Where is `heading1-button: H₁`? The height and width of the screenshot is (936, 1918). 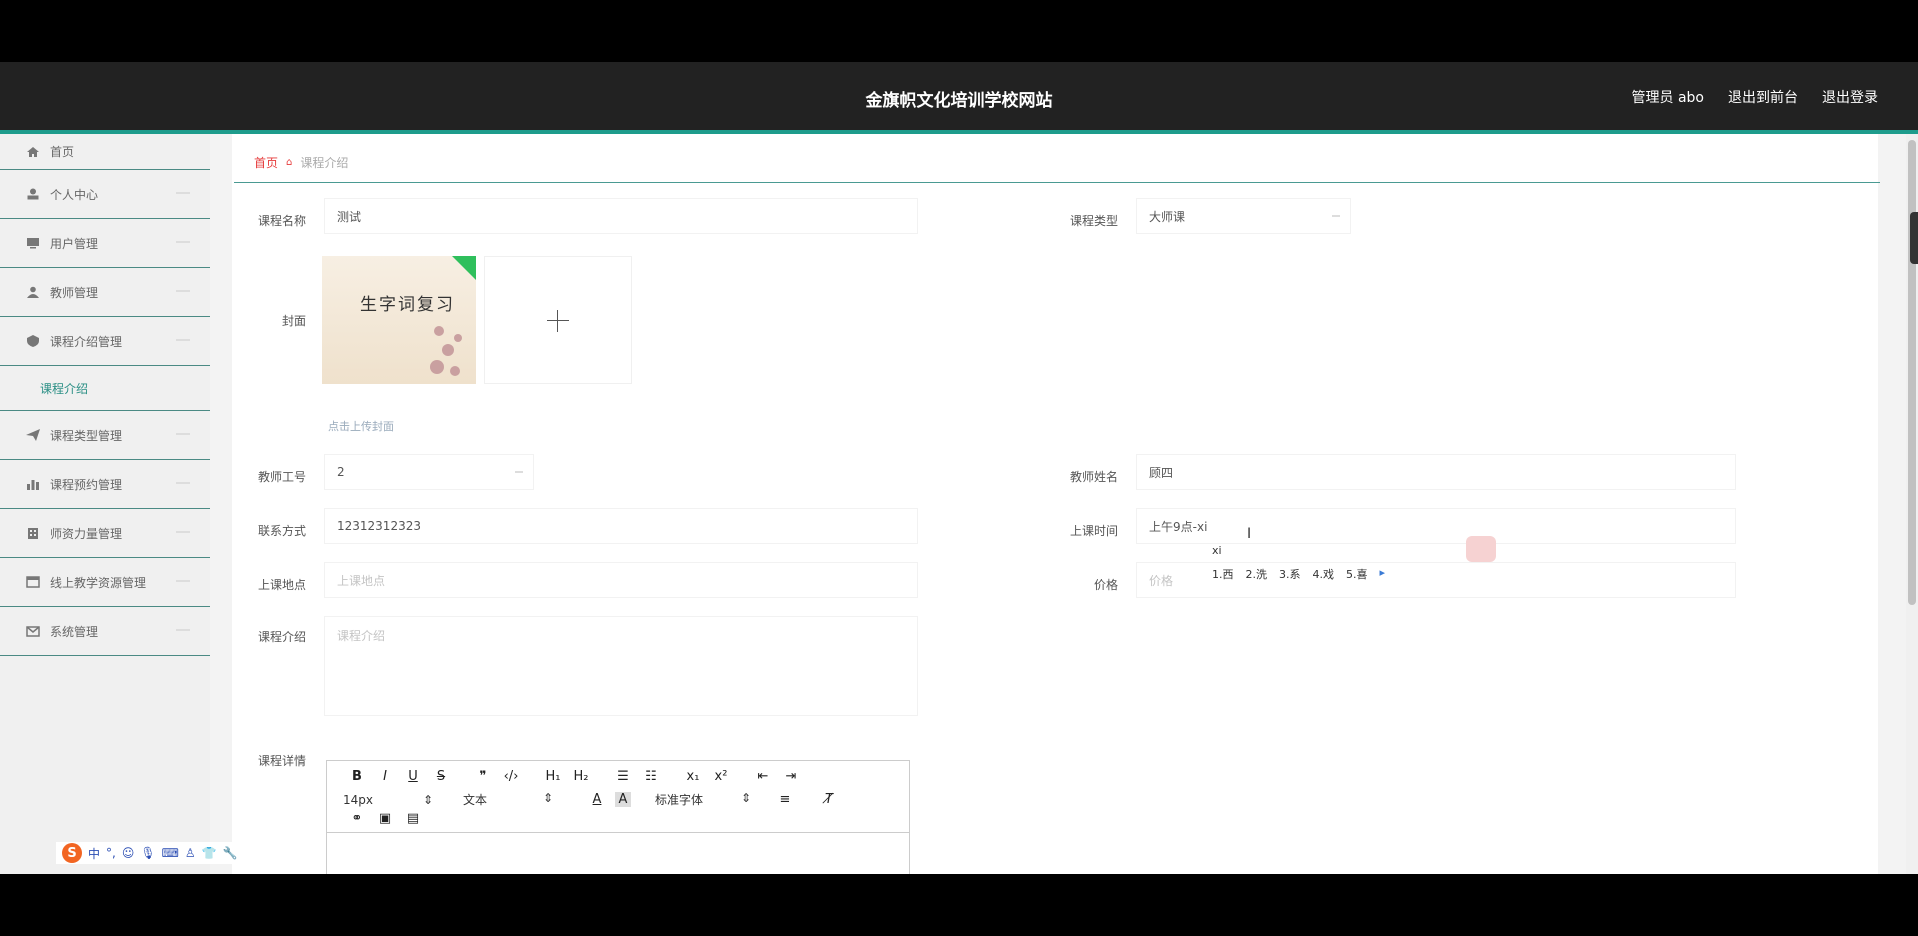 heading1-button: H₁ is located at coordinates (553, 776).